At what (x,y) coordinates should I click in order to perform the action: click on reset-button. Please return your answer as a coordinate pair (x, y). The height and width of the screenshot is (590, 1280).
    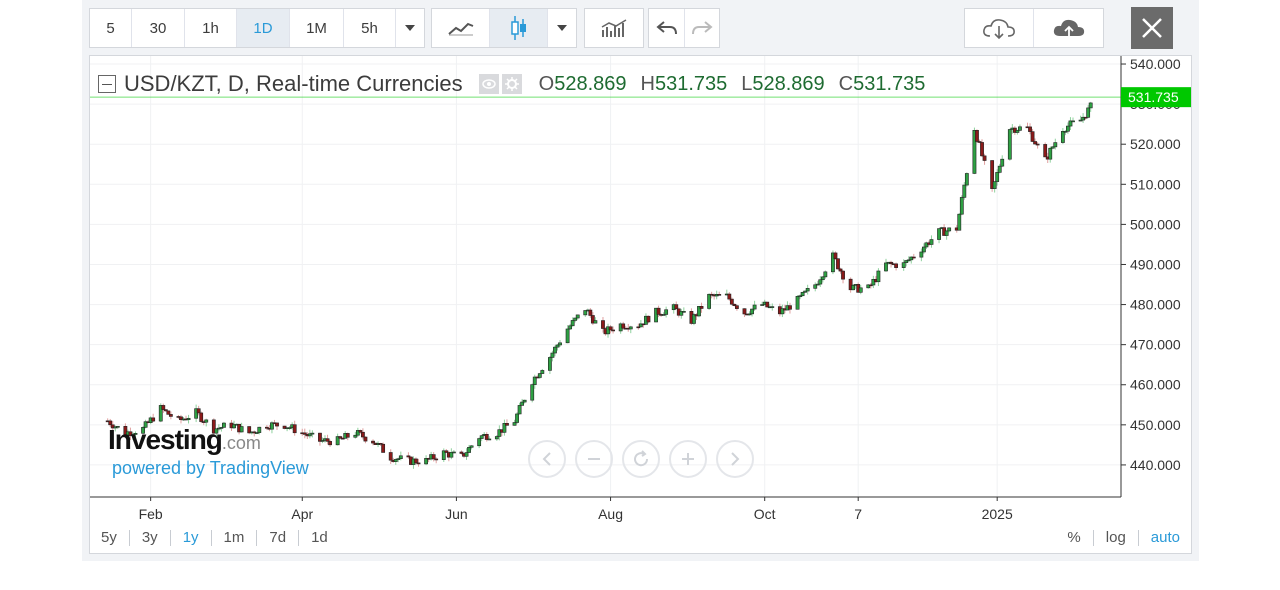
    Looking at the image, I should click on (641, 459).